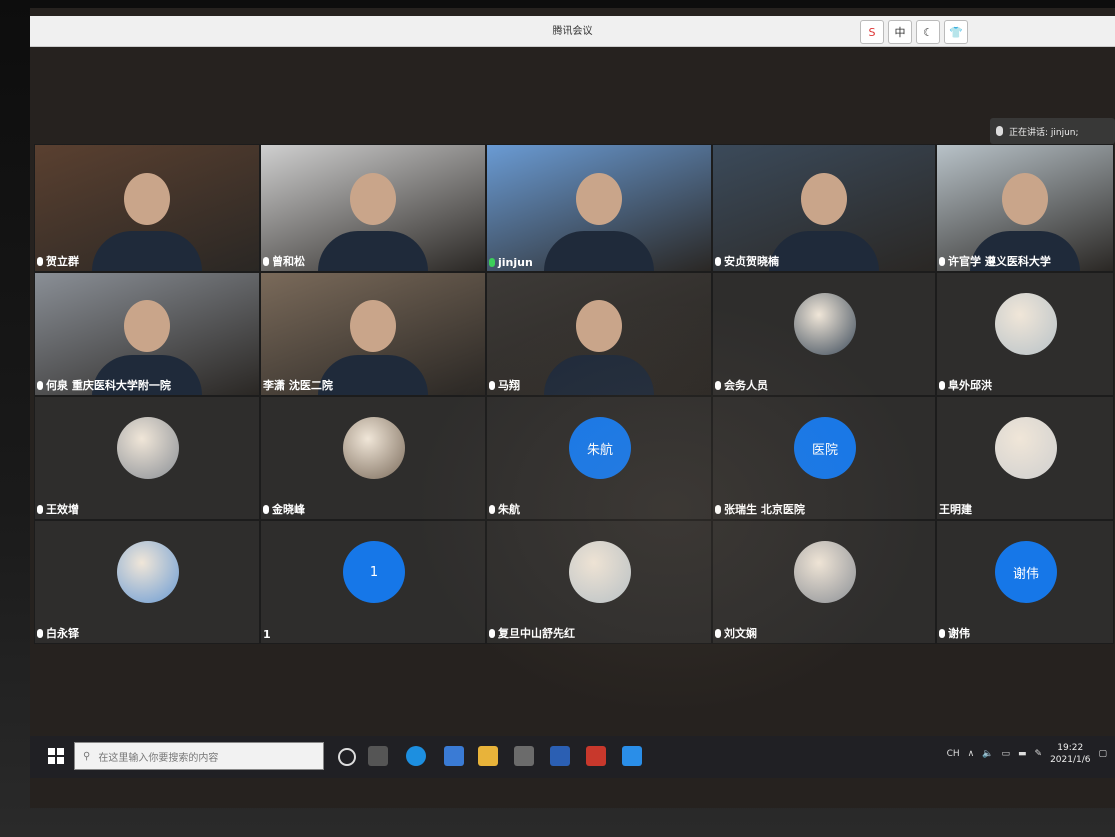  I want to click on mic-speaking-icon, so click(492, 262).